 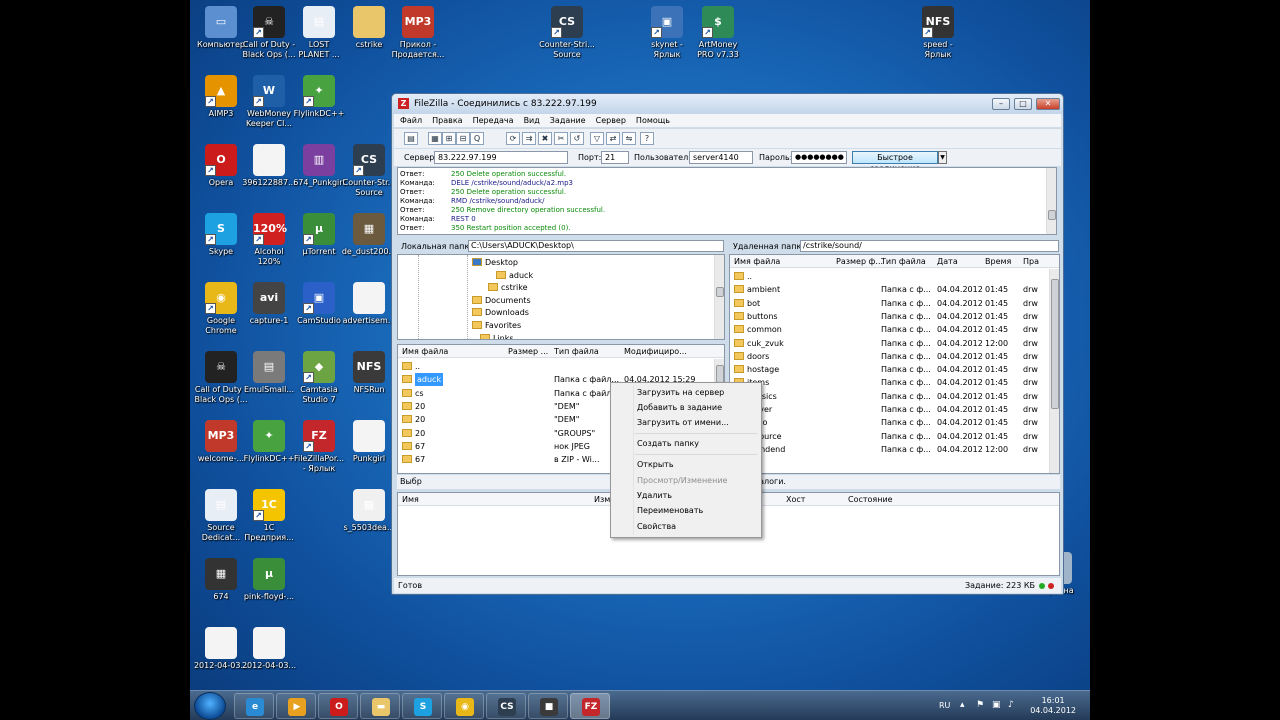 What do you see at coordinates (380, 706) in the screenshot?
I see `explorer-folder-taskbar-button: ▬` at bounding box center [380, 706].